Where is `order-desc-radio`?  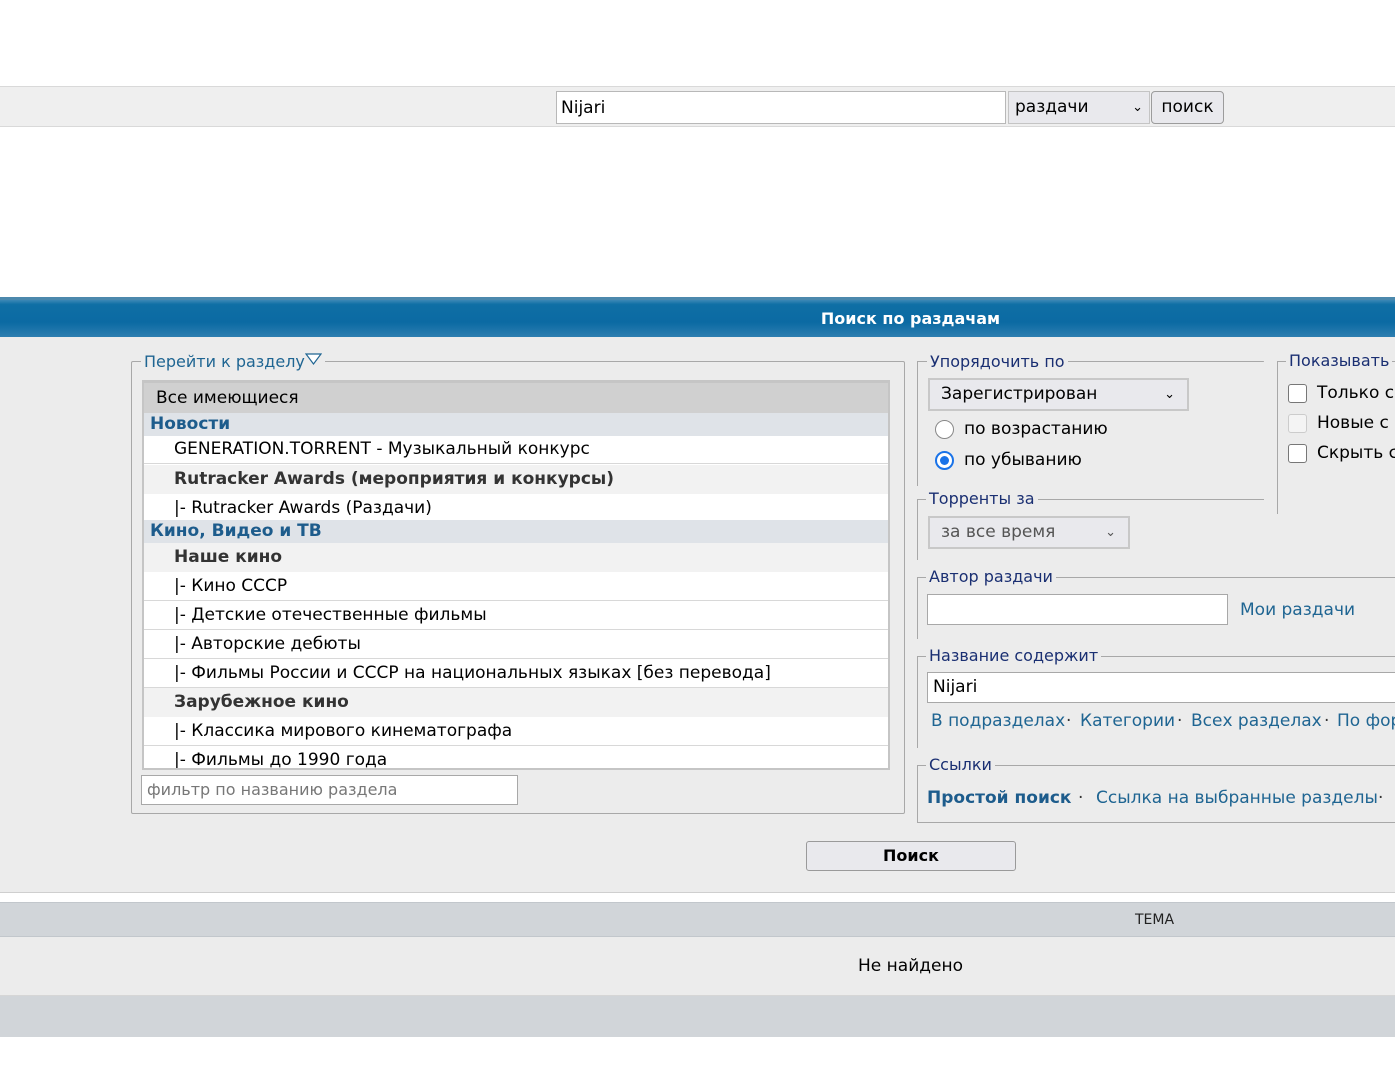 order-desc-radio is located at coordinates (944, 460).